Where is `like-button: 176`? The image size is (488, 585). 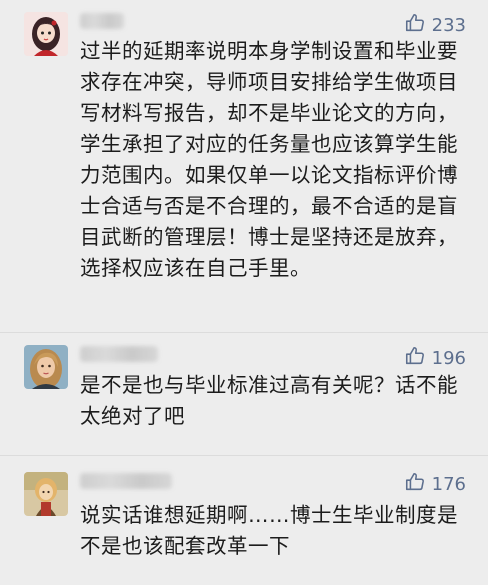 like-button: 176 is located at coordinates (435, 484).